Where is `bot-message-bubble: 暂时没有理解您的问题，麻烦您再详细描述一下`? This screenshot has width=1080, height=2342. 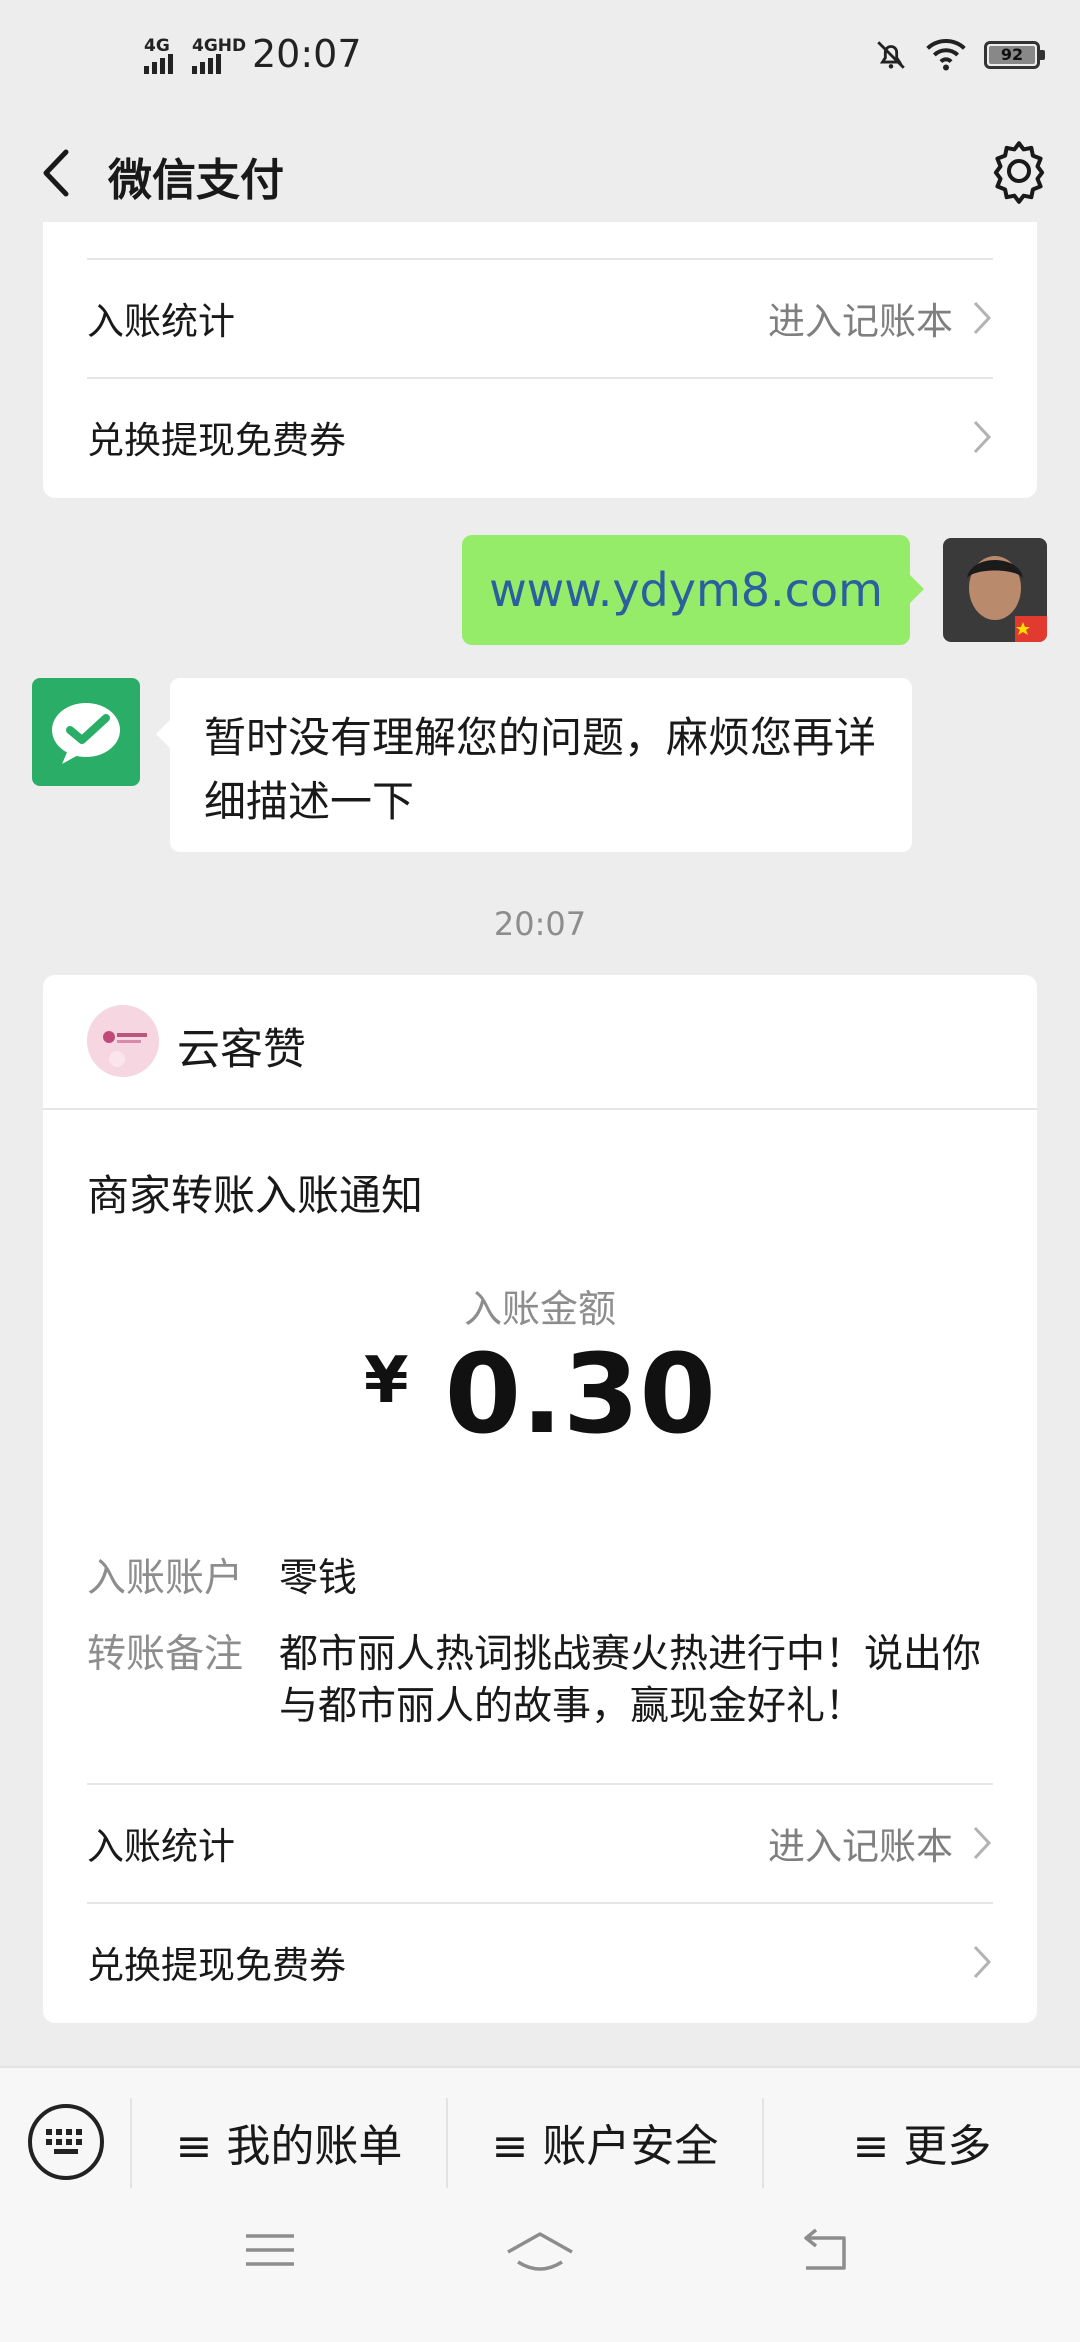 bot-message-bubble: 暂时没有理解您的问题，麻烦您再详细描述一下 is located at coordinates (534, 765).